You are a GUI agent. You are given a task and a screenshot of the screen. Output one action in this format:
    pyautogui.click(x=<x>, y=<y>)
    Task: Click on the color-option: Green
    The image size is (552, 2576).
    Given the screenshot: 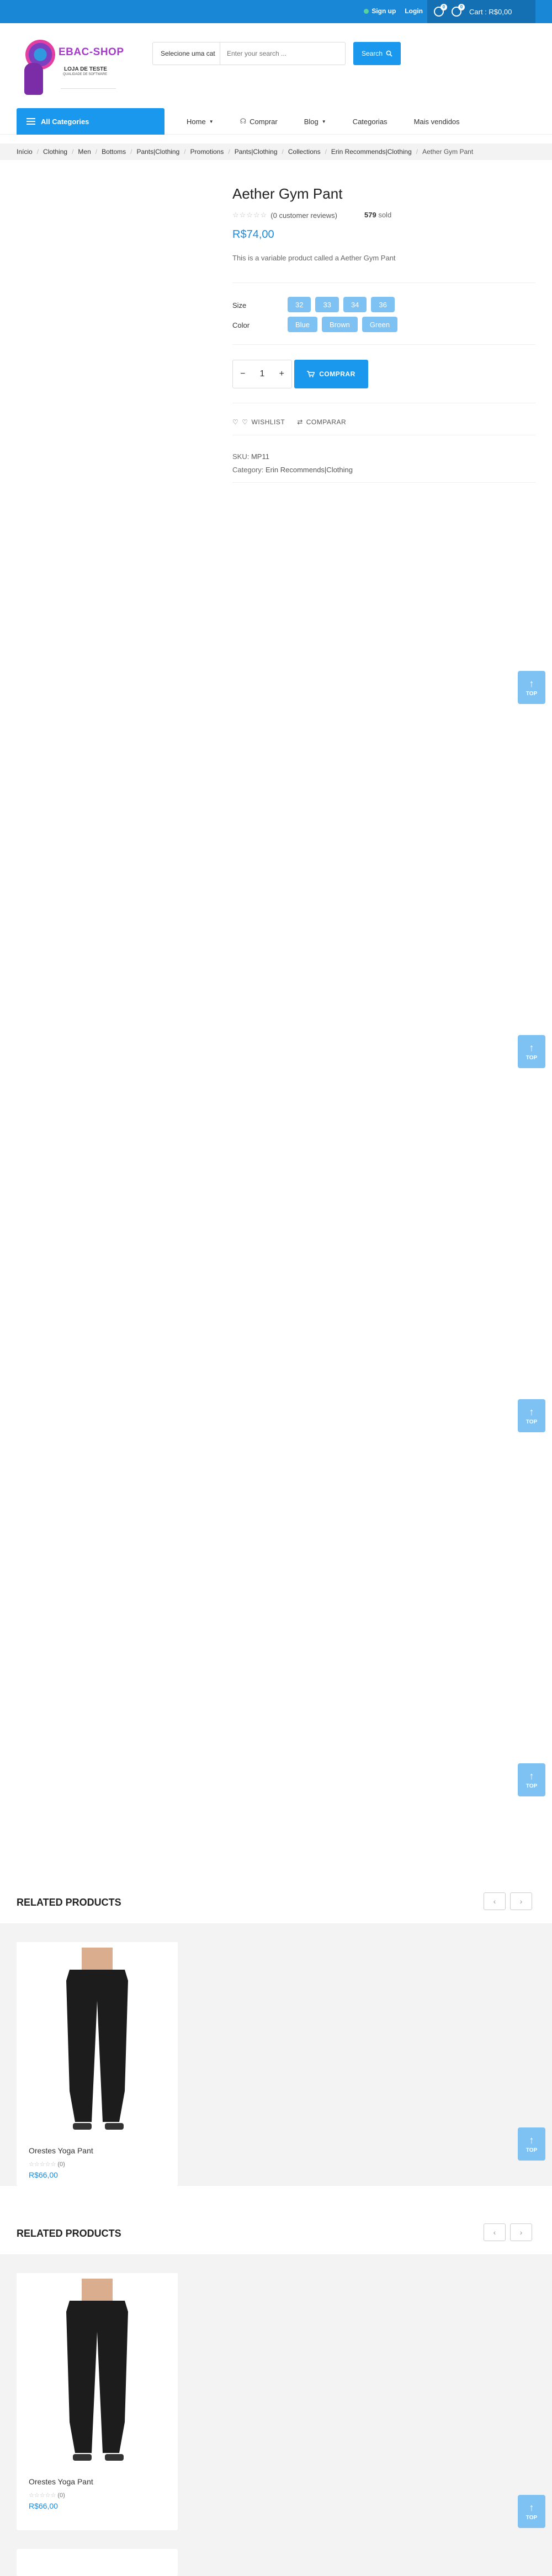 What is the action you would take?
    pyautogui.click(x=380, y=324)
    